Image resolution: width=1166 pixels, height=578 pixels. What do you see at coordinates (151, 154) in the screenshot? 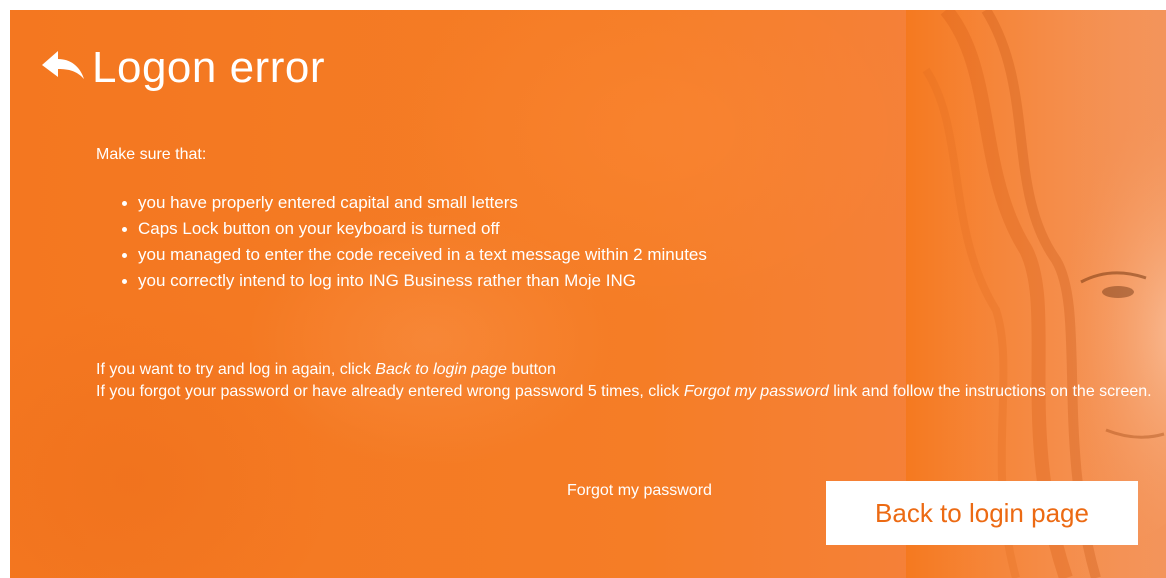
I see `intro-text: Make sure that:` at bounding box center [151, 154].